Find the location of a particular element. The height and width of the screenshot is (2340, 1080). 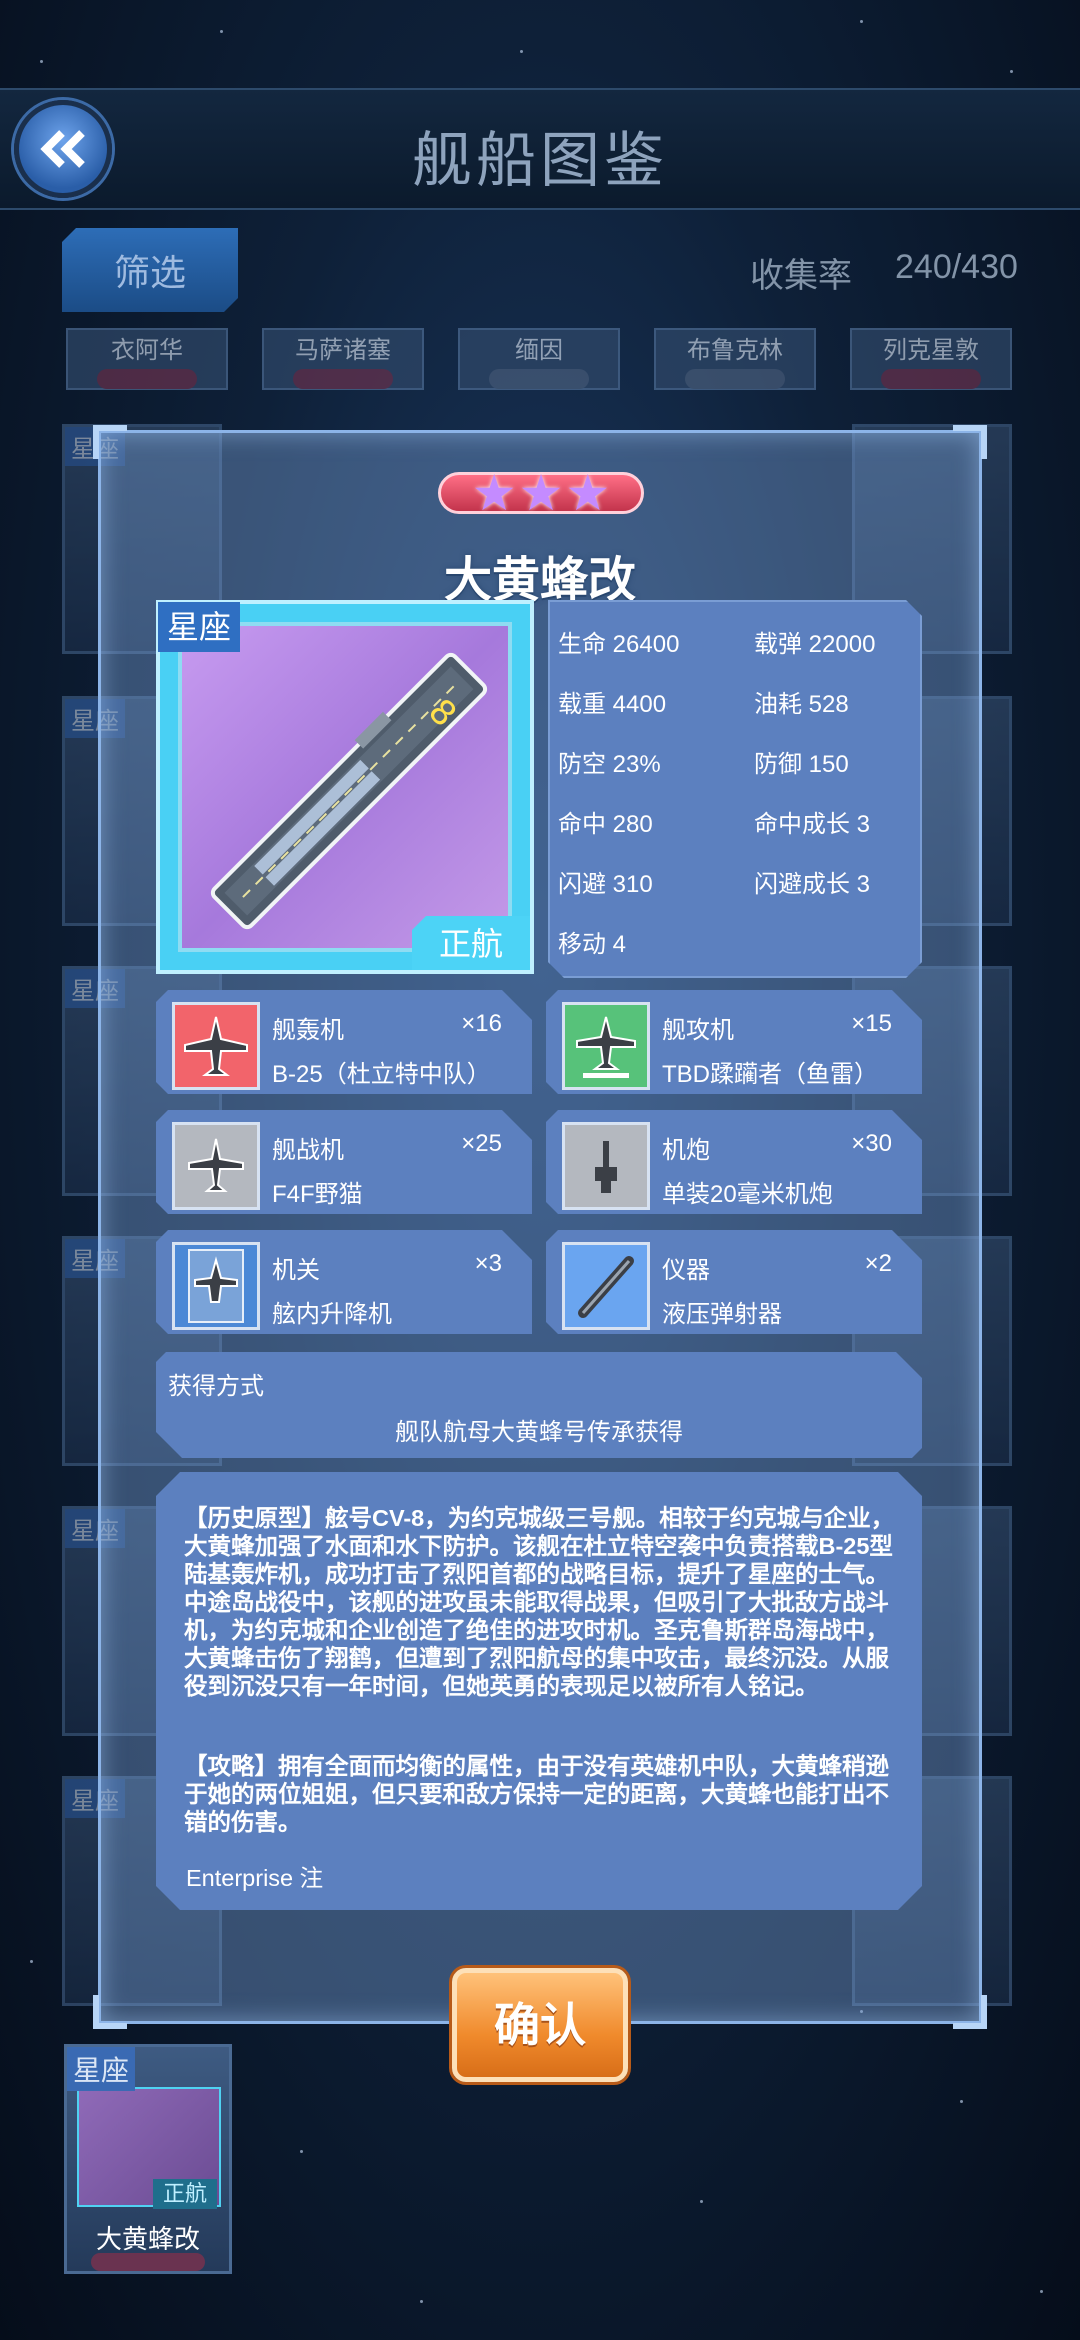

stat-movement: 移动 4 is located at coordinates (592, 944).